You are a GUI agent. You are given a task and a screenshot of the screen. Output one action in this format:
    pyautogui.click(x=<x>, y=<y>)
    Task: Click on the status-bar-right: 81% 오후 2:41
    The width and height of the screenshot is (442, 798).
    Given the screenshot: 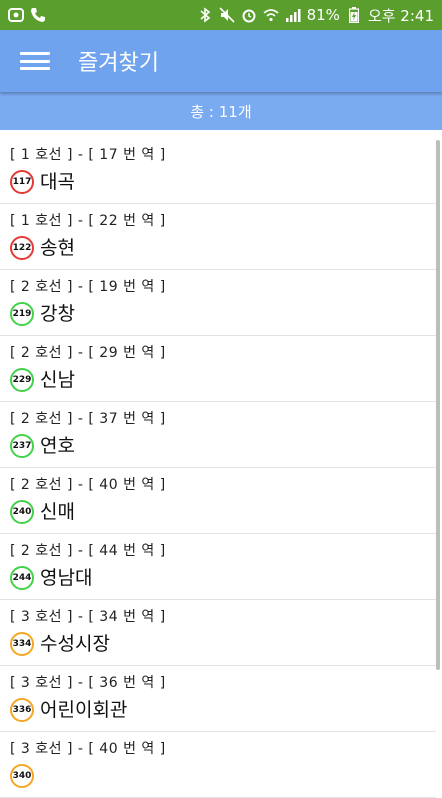 What is the action you would take?
    pyautogui.click(x=315, y=15)
    